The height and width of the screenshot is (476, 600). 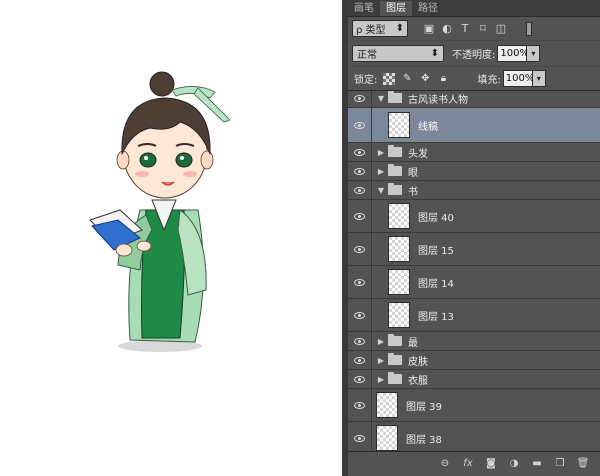 I want to click on layer-group-row: ▼ 古风读书人物, so click(x=474, y=98).